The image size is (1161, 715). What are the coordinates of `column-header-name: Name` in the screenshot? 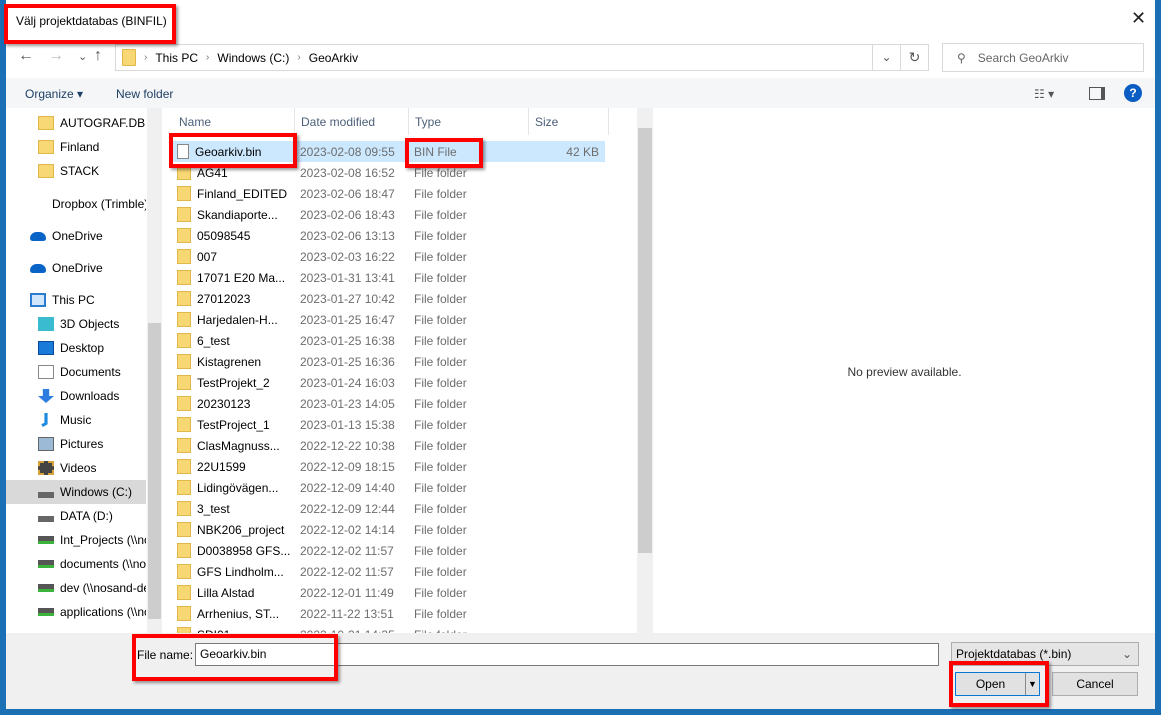 It's located at (234, 121).